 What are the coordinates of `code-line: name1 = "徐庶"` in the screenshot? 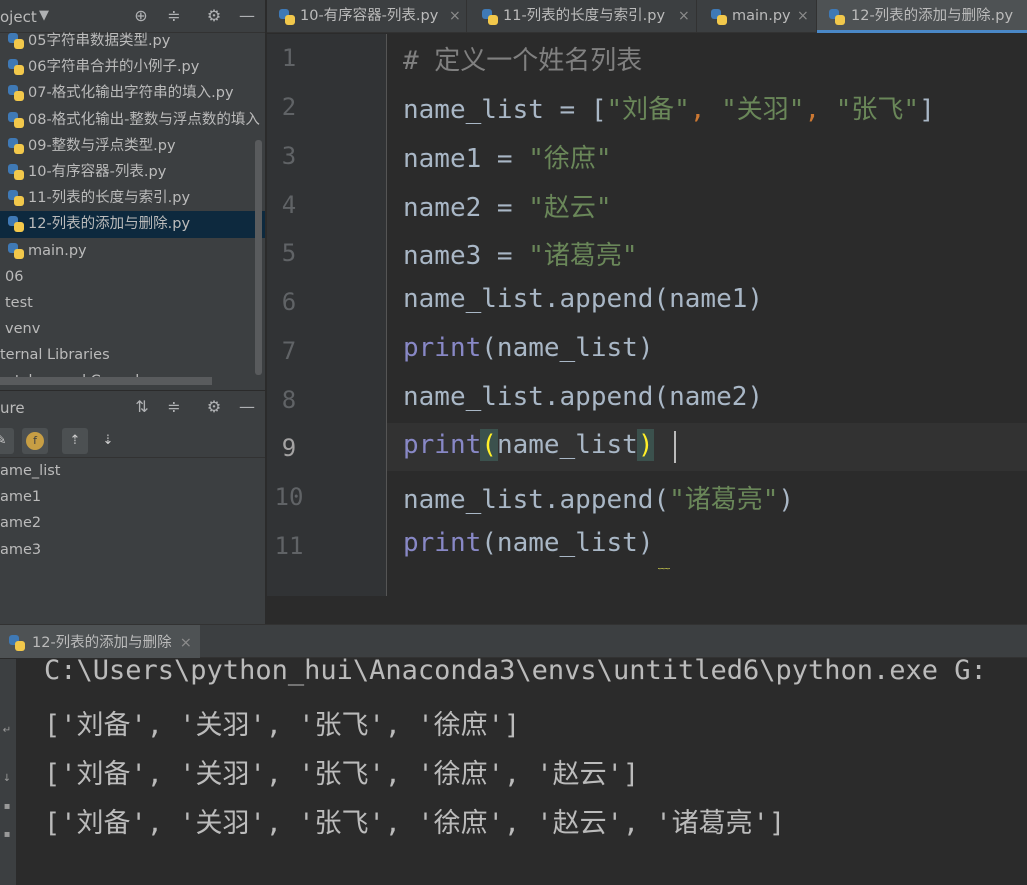 It's located at (507, 156).